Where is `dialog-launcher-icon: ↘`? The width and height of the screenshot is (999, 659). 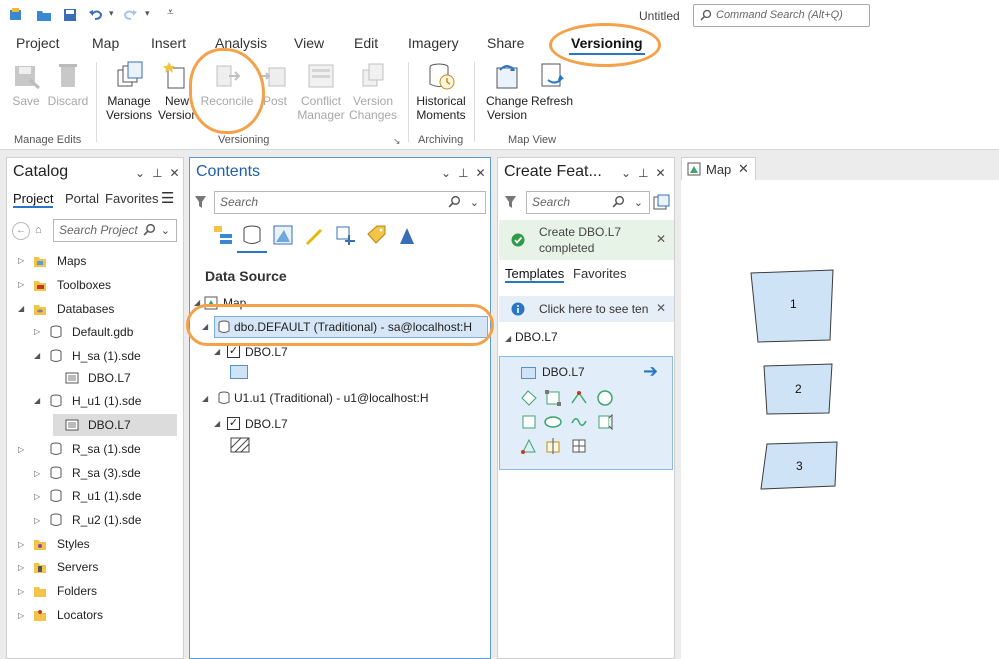
dialog-launcher-icon: ↘ is located at coordinates (397, 141).